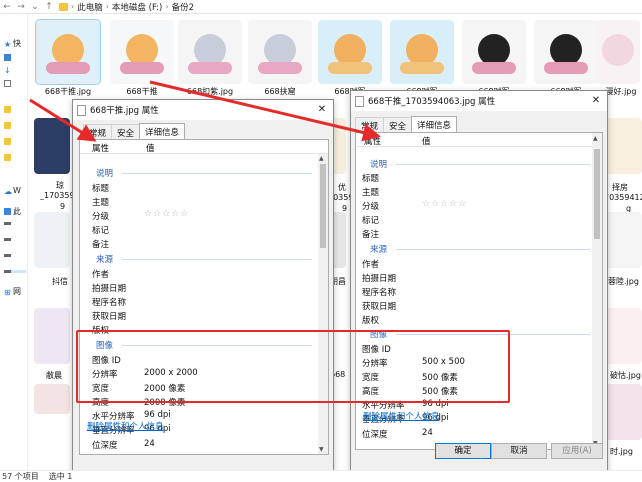 The width and height of the screenshot is (642, 482). What do you see at coordinates (63, 120) in the screenshot?
I see `annotation-arrow-left` at bounding box center [63, 120].